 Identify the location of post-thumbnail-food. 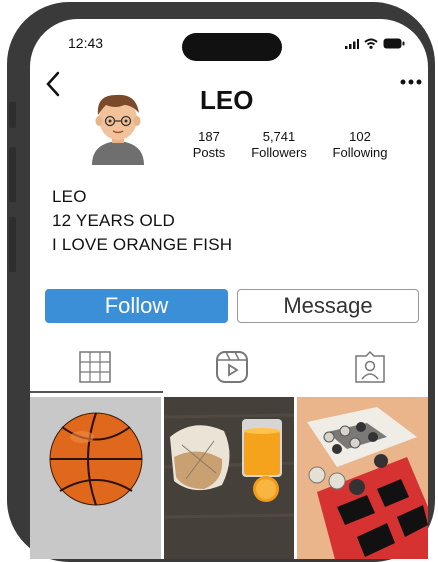
(229, 478).